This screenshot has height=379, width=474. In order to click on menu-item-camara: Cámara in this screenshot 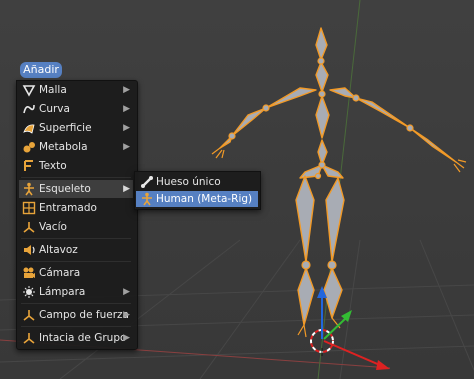, I will do `click(76, 273)`.